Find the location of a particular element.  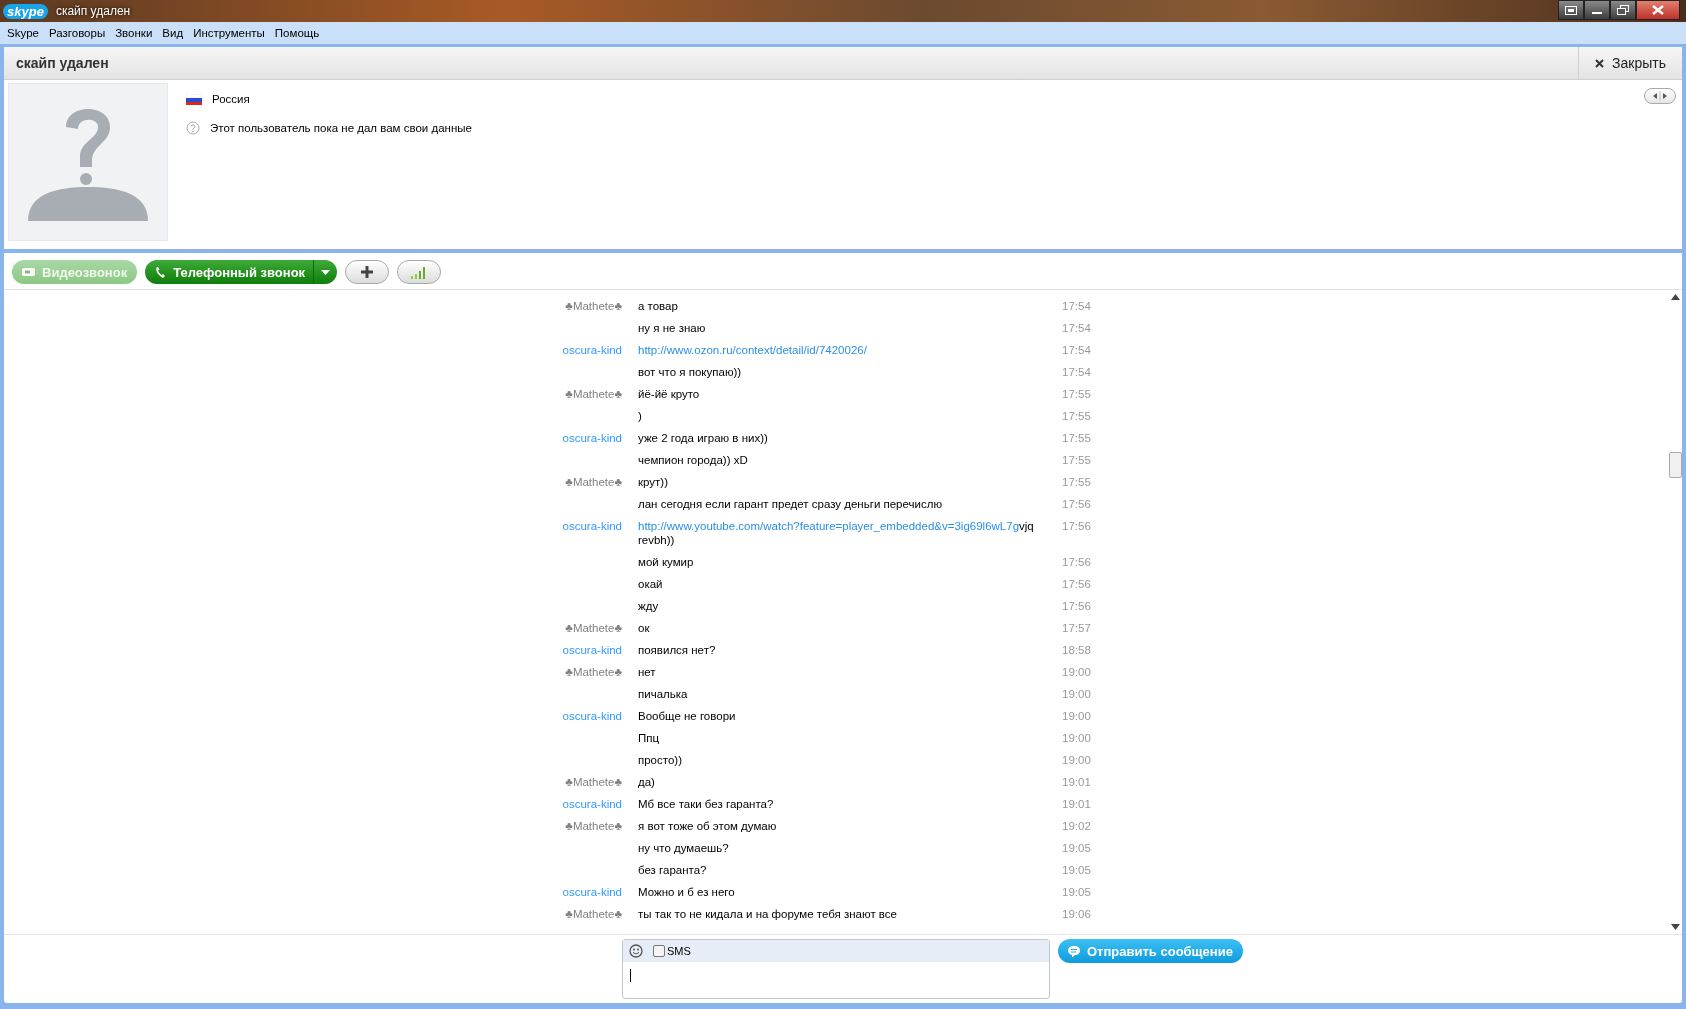

message-text: нет is located at coordinates (647, 672).